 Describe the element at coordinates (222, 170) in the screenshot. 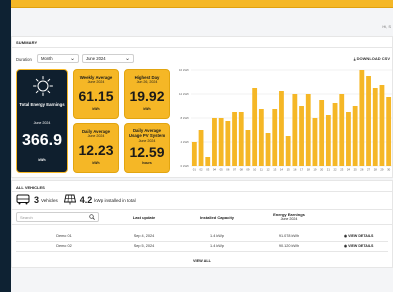

I see `x-tick-label: 05` at that location.